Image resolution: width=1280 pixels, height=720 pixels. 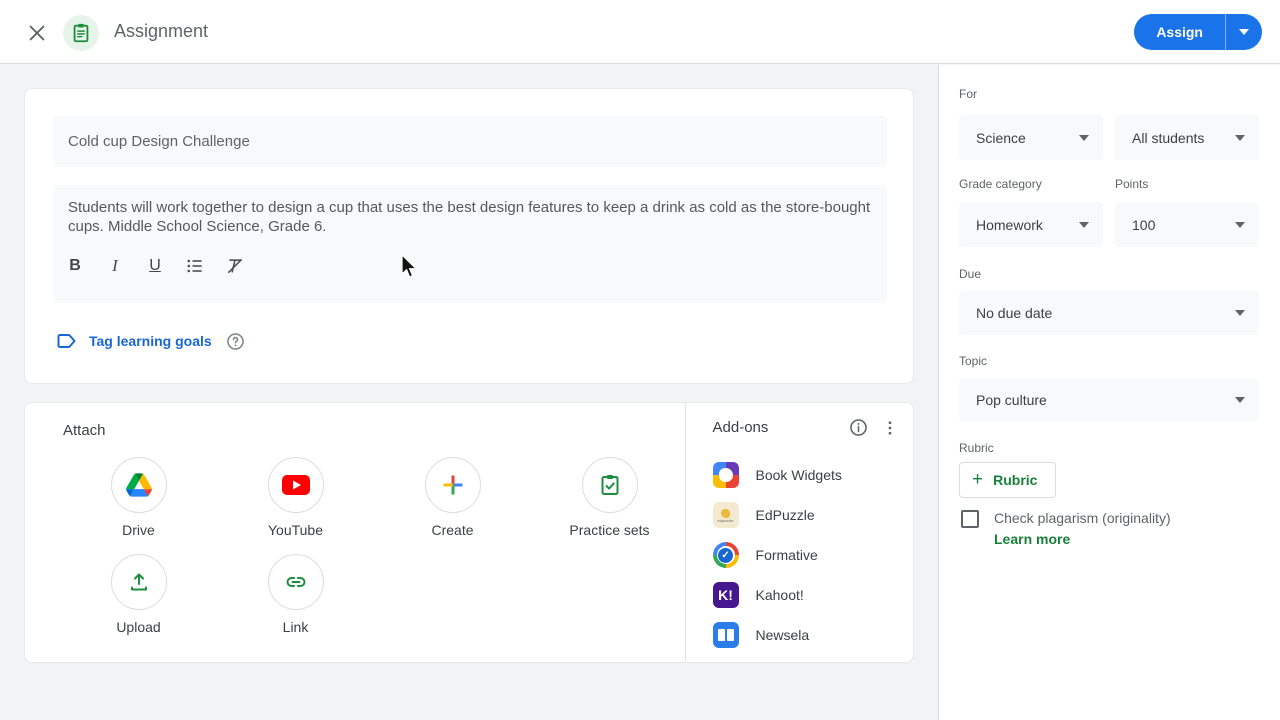 I want to click on underline-button: U, so click(x=155, y=266).